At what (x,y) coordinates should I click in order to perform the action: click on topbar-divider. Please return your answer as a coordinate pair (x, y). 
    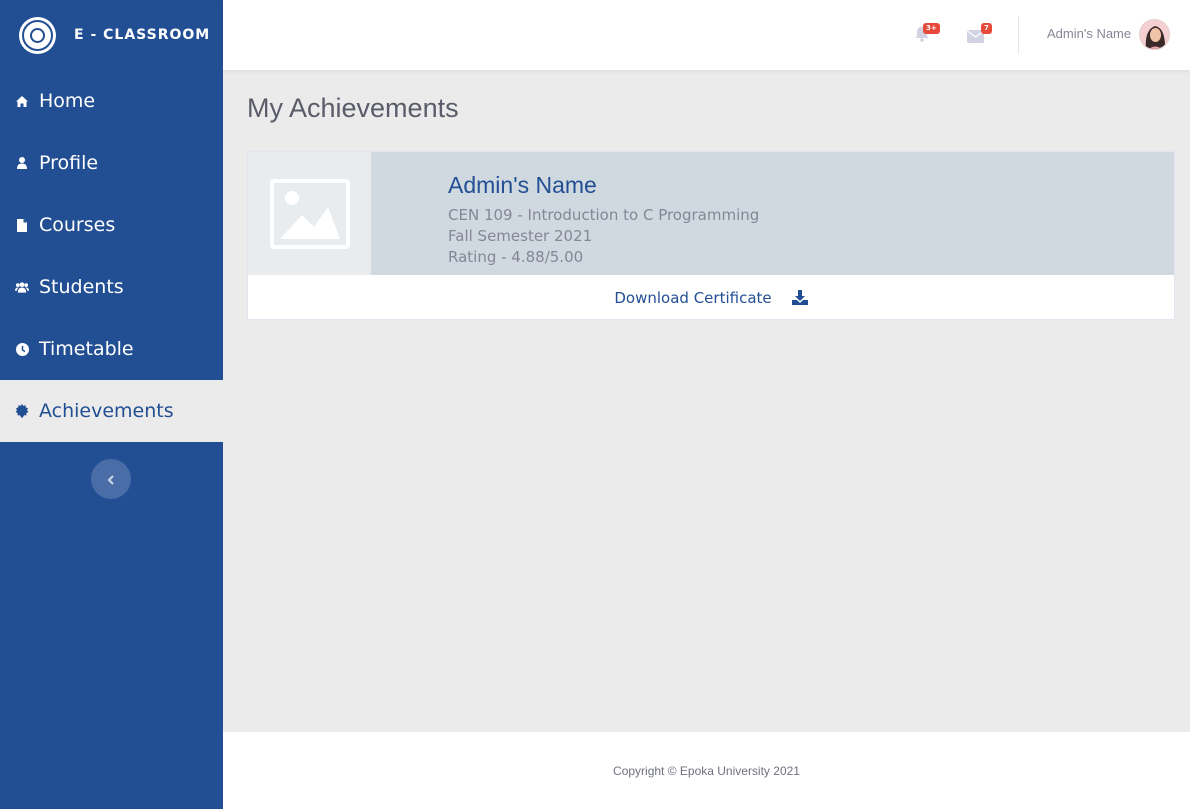
    Looking at the image, I should click on (1018, 35).